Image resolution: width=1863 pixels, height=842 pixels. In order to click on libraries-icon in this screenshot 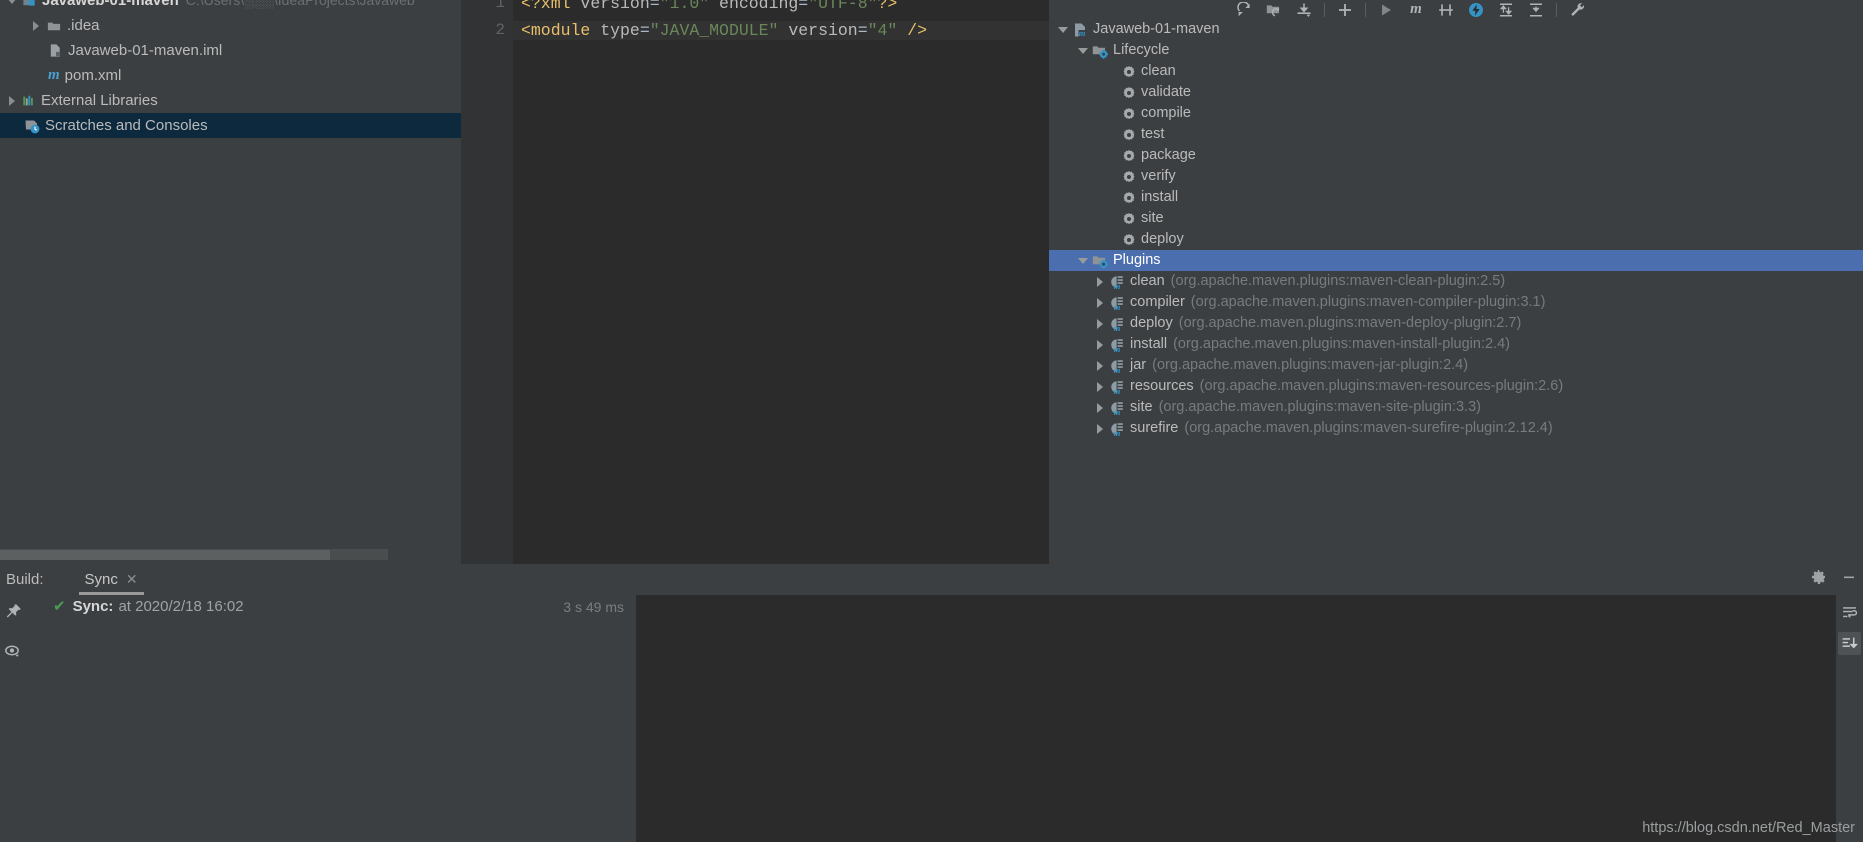, I will do `click(29, 101)`.